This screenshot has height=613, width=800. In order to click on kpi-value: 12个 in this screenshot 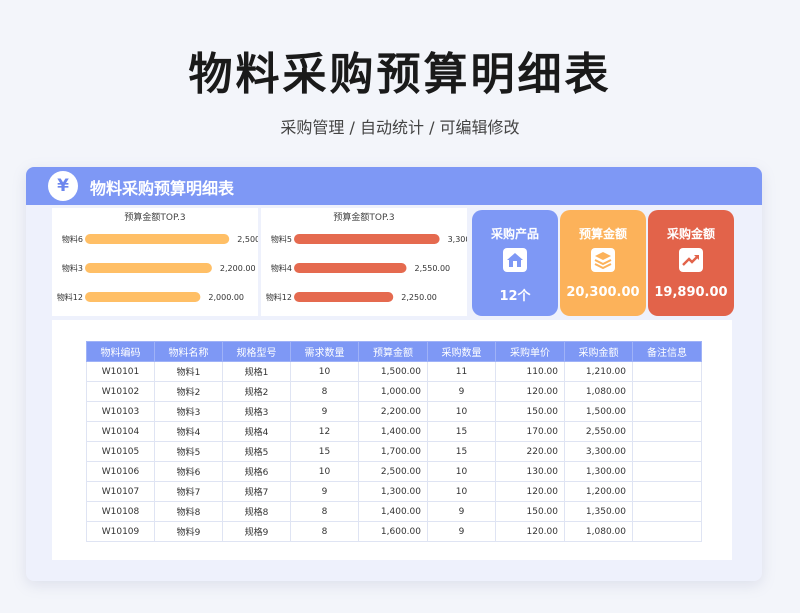, I will do `click(515, 296)`.